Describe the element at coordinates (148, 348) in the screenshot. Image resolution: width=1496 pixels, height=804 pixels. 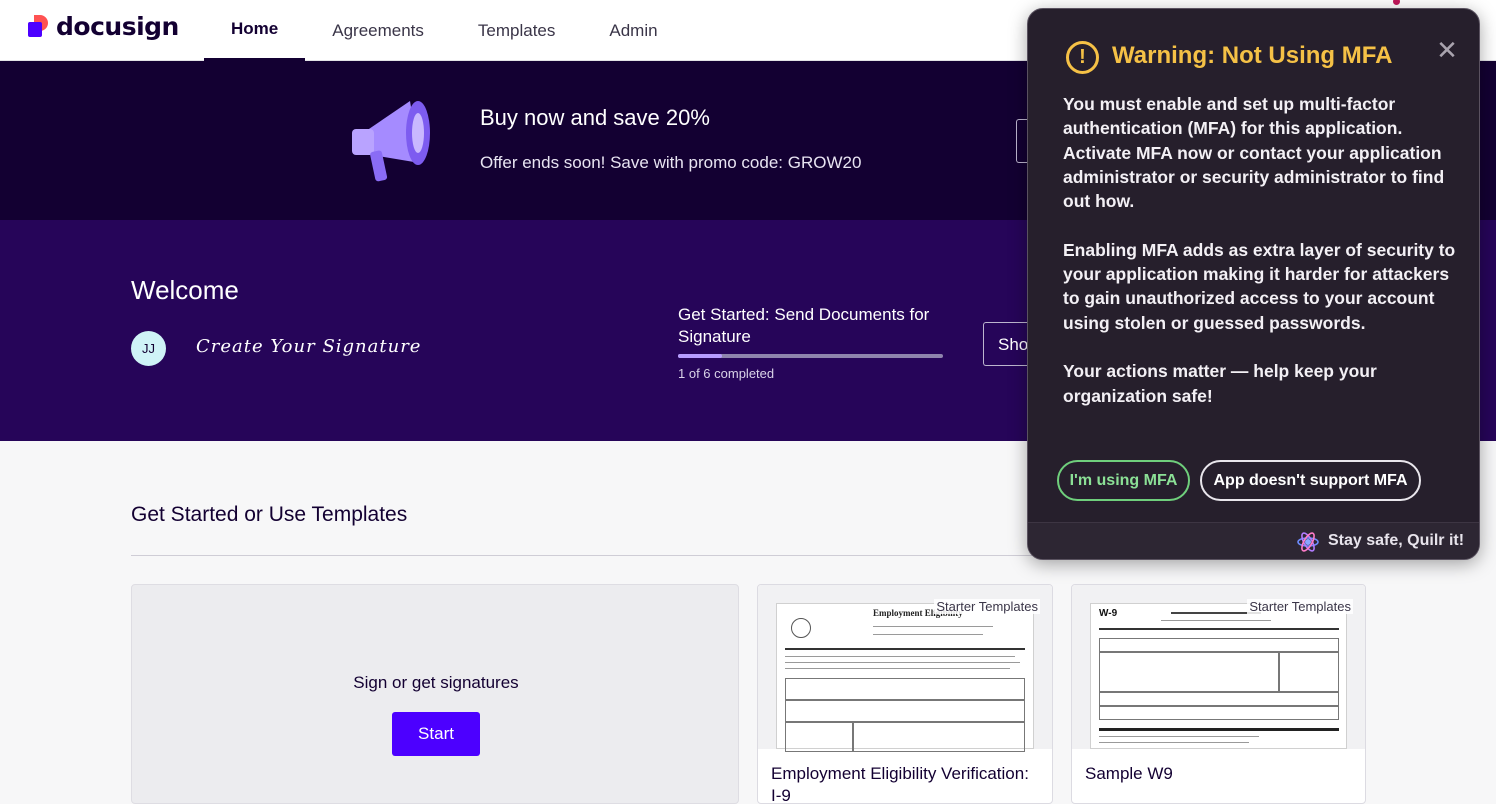
I see `avatar: JJ` at that location.